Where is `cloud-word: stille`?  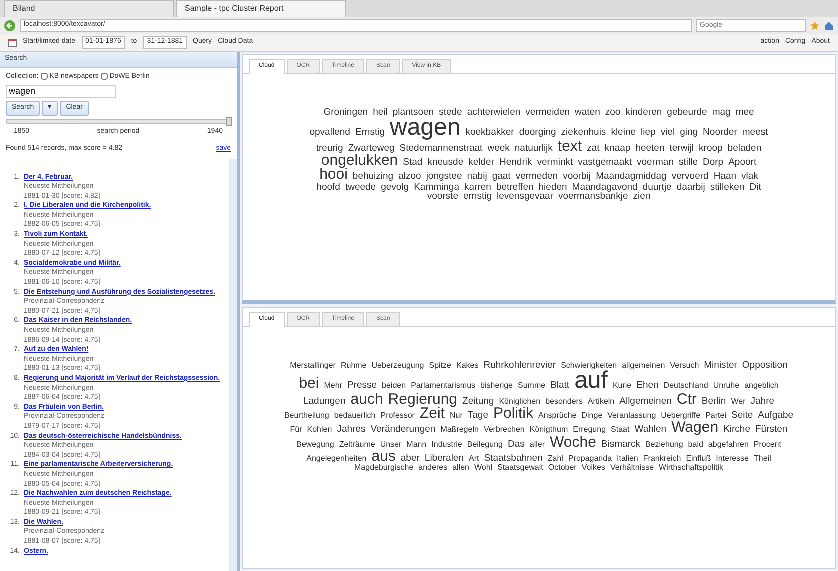
cloud-word: stille is located at coordinates (688, 163).